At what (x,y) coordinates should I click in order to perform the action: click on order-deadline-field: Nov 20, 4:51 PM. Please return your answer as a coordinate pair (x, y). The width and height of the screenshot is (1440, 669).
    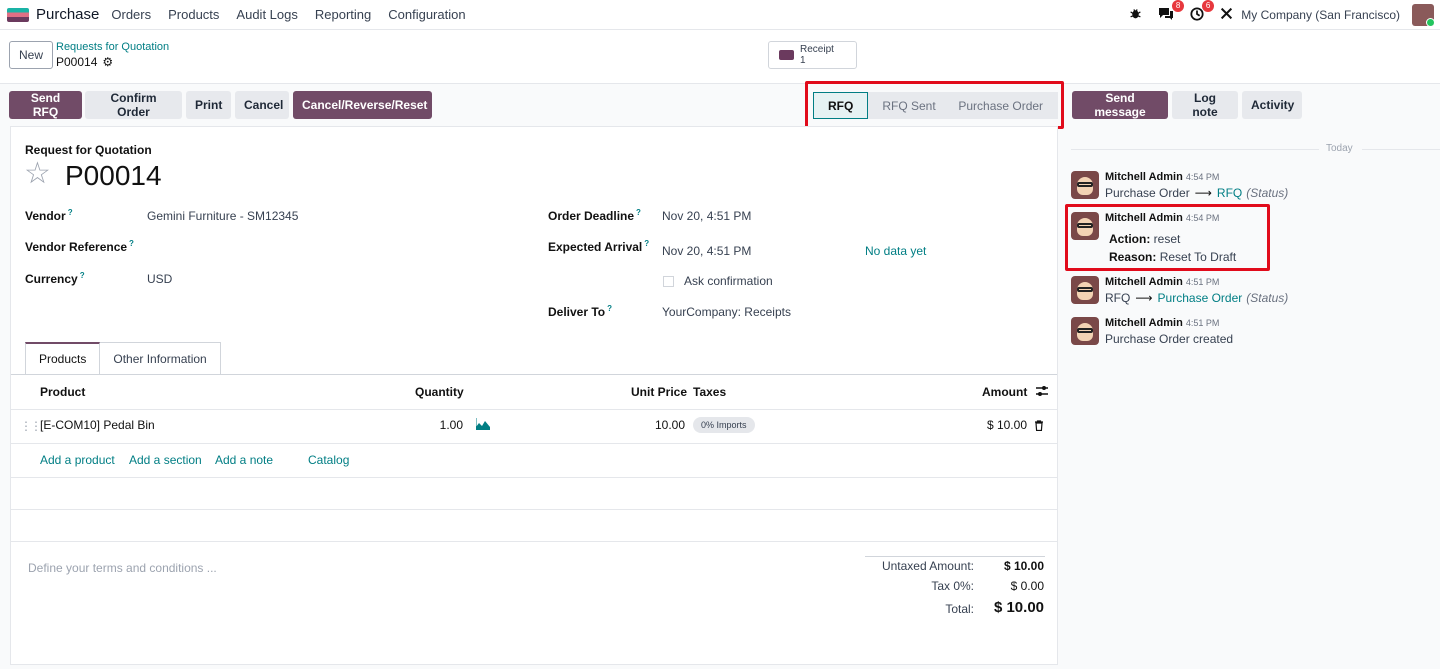
    Looking at the image, I should click on (706, 216).